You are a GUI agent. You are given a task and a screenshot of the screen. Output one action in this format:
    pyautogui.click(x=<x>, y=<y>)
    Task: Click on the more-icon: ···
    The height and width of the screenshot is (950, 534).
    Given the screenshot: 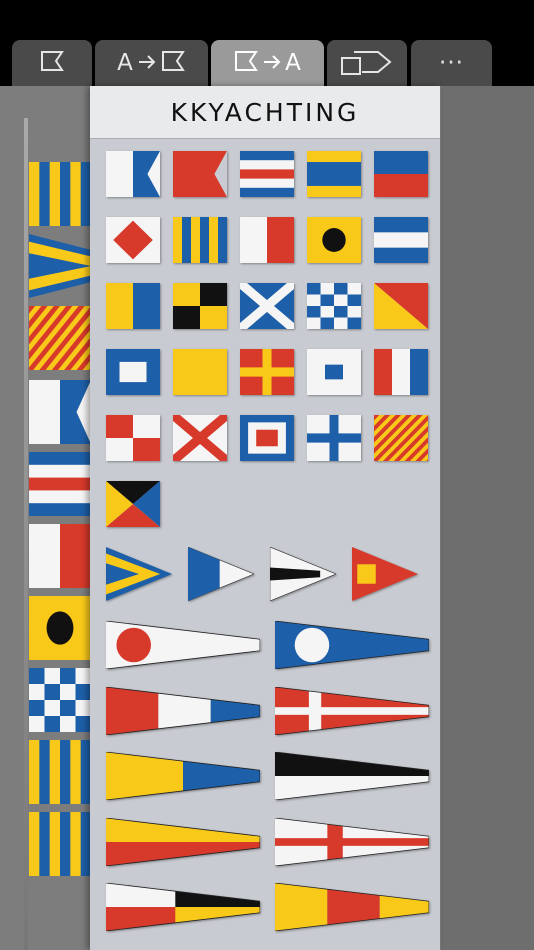 What is the action you would take?
    pyautogui.click(x=451, y=63)
    